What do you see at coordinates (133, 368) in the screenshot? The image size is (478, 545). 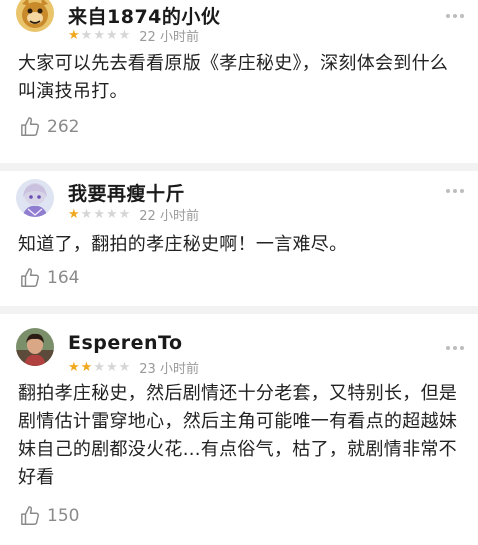 I see `comment-meta: ★ ★ ★ ★ ★ 23 小时前` at bounding box center [133, 368].